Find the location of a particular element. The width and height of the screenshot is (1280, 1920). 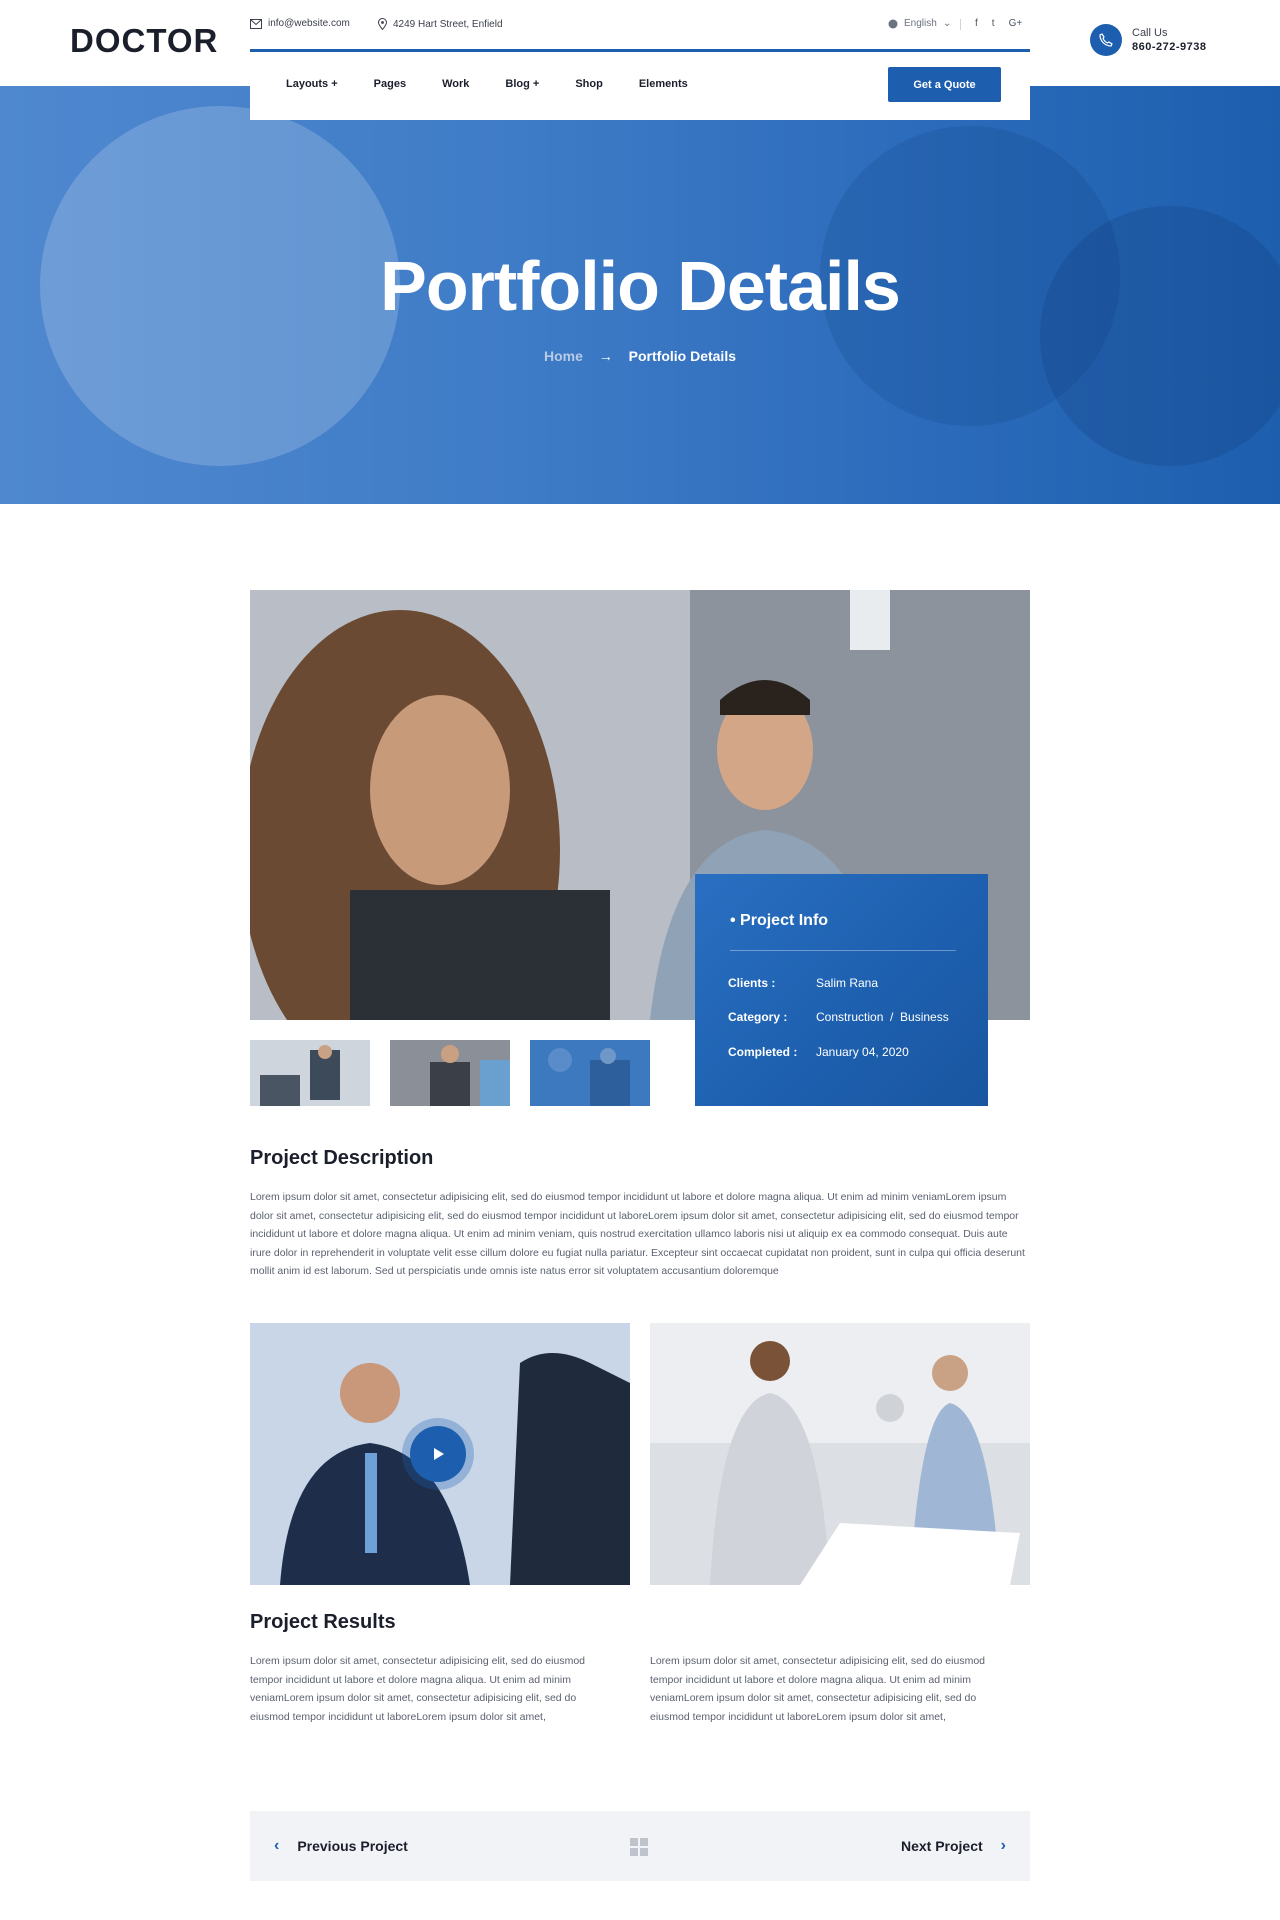

social-links: f t G+ is located at coordinates (998, 23).